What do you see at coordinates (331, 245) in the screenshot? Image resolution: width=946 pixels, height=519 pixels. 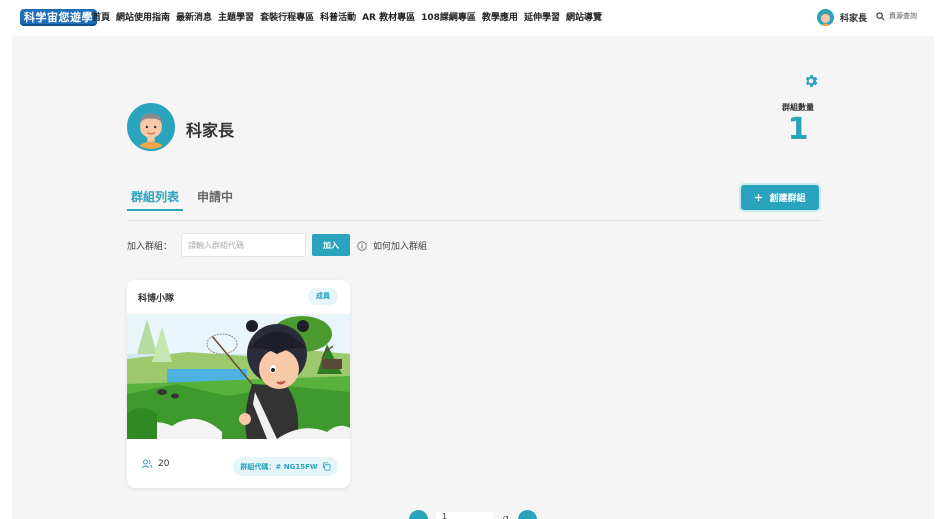 I see `join-button: 加入` at bounding box center [331, 245].